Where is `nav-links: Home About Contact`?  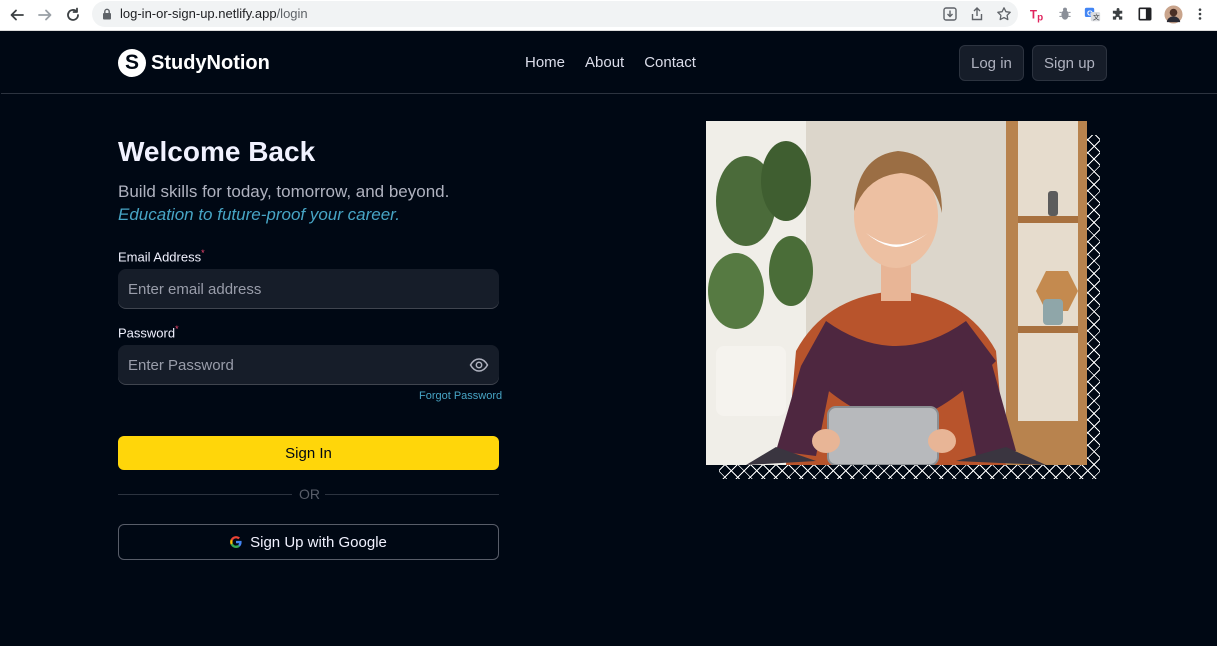 nav-links: Home About Contact is located at coordinates (610, 62).